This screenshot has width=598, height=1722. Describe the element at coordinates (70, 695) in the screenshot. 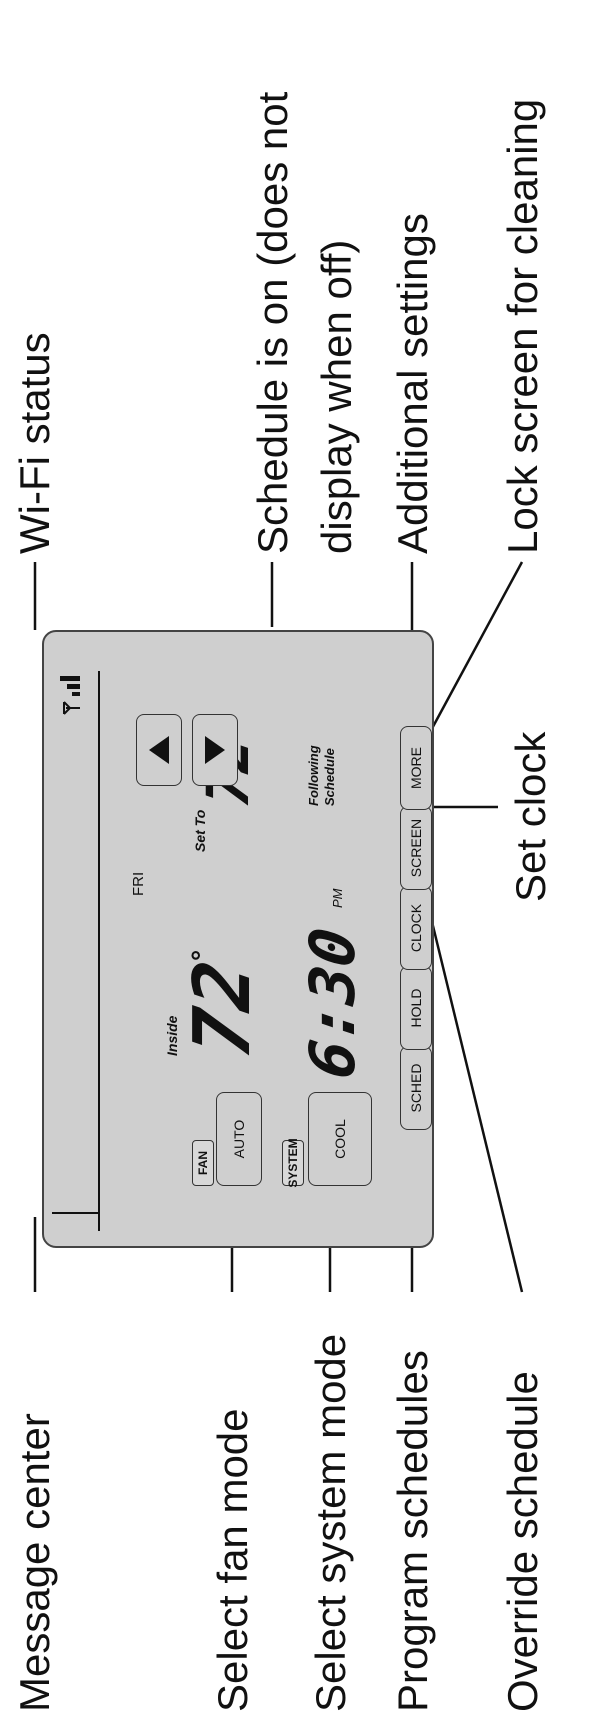

I see `wifi-signal-icon` at that location.